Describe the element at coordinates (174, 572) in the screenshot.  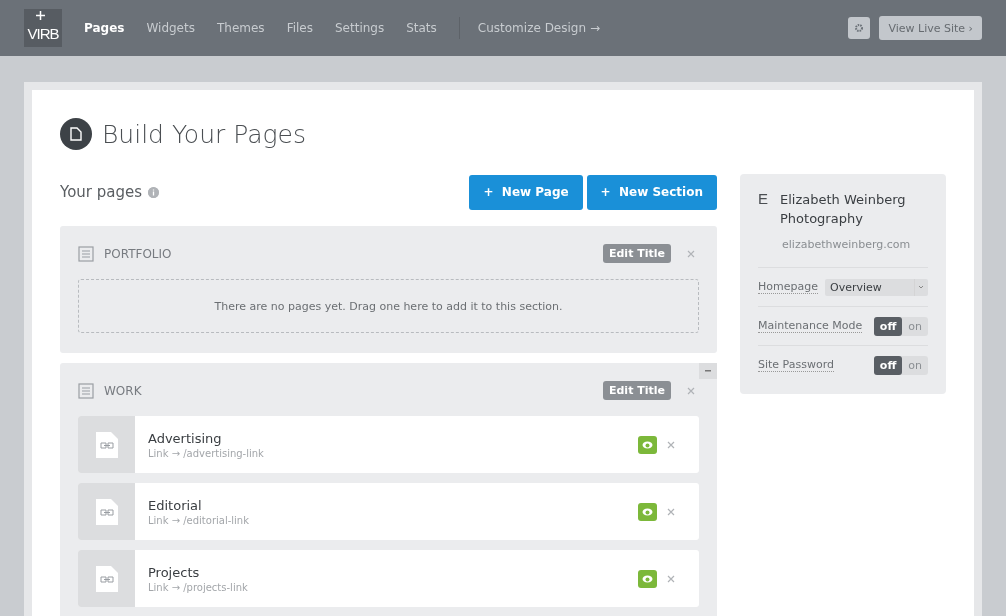
I see `page-name: Projects` at that location.